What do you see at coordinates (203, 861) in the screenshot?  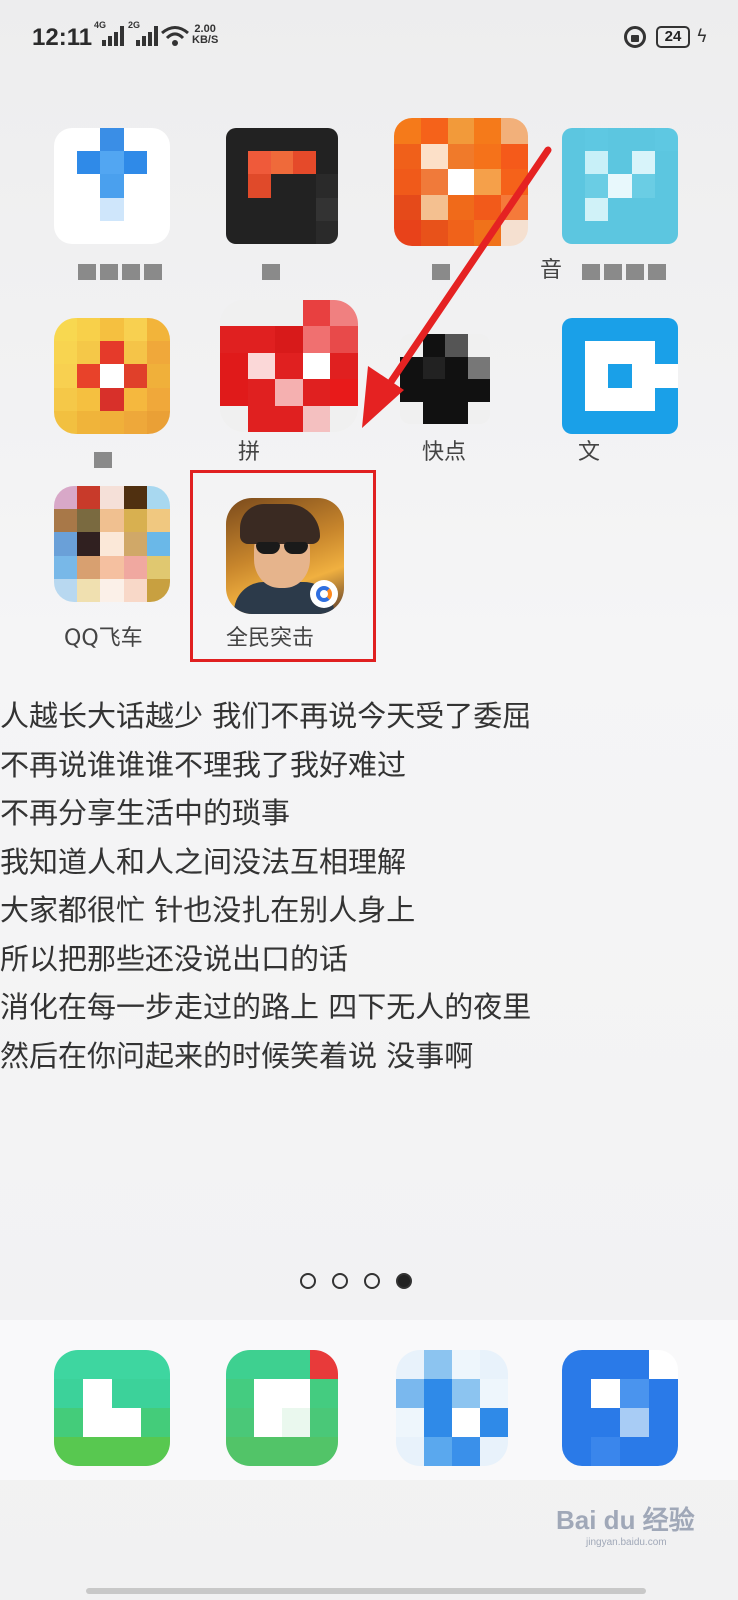 I see `lyric-line: 我知道人和人之间没法互相理解` at bounding box center [203, 861].